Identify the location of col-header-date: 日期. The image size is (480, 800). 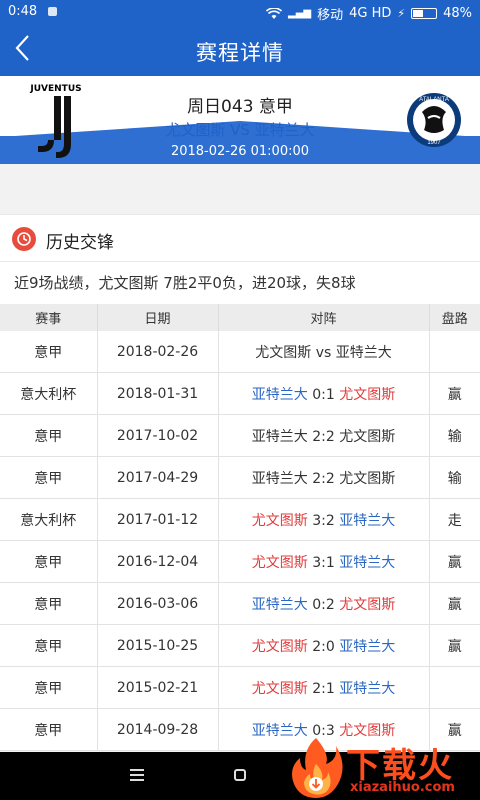
(158, 317).